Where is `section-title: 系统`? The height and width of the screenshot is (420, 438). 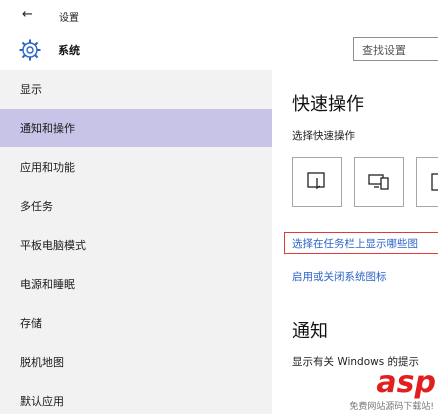 section-title: 系统 is located at coordinates (69, 50).